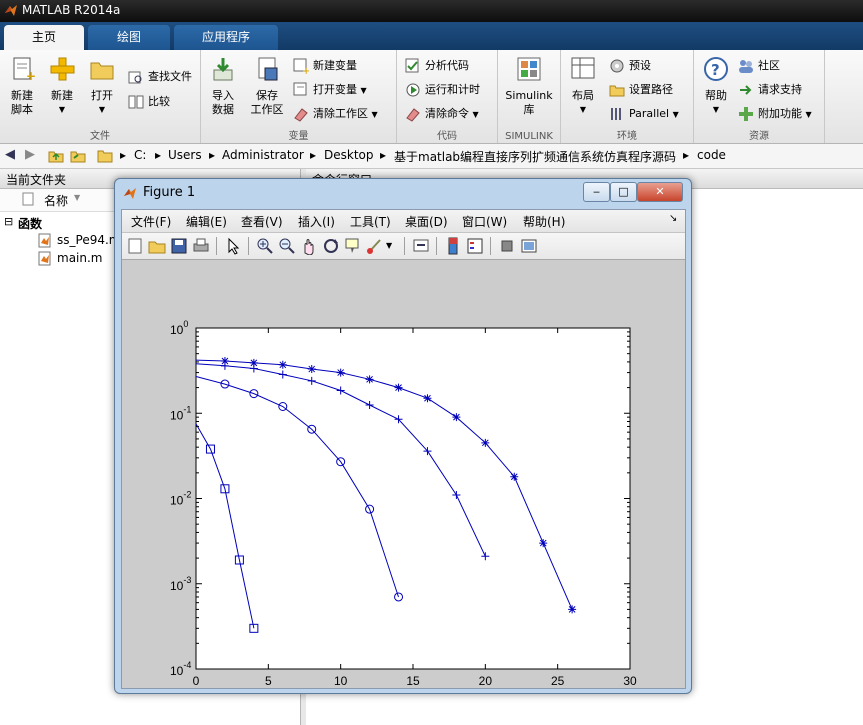 The height and width of the screenshot is (725, 863). What do you see at coordinates (136, 102) in the screenshot?
I see `compare-icon` at bounding box center [136, 102].